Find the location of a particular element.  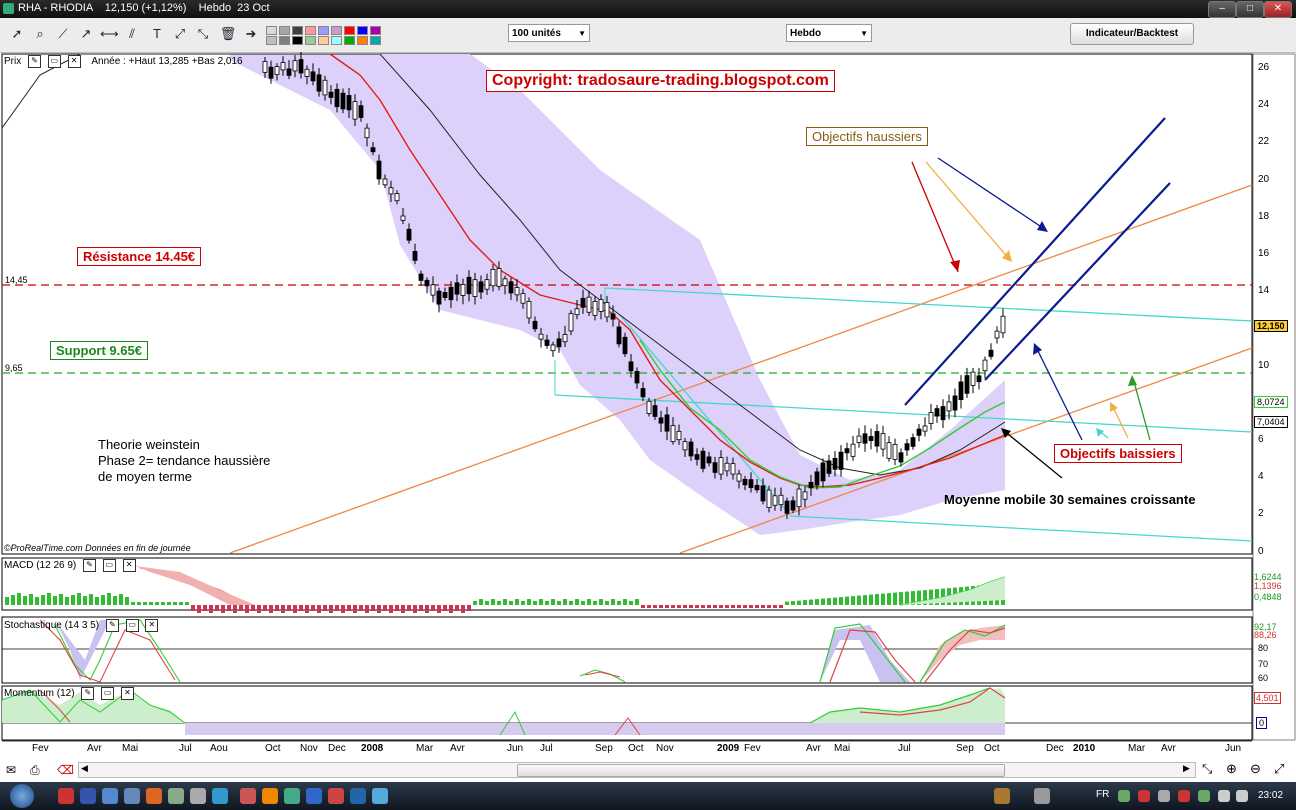

arrows-icon: ⤡ is located at coordinates (203, 34).